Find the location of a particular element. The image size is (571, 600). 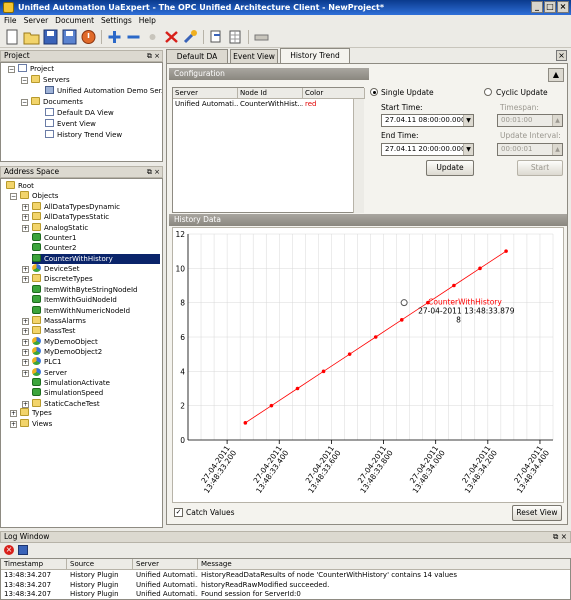

start-time-field: 27.04.11 08:00:00.000 ▼ is located at coordinates (427, 120).